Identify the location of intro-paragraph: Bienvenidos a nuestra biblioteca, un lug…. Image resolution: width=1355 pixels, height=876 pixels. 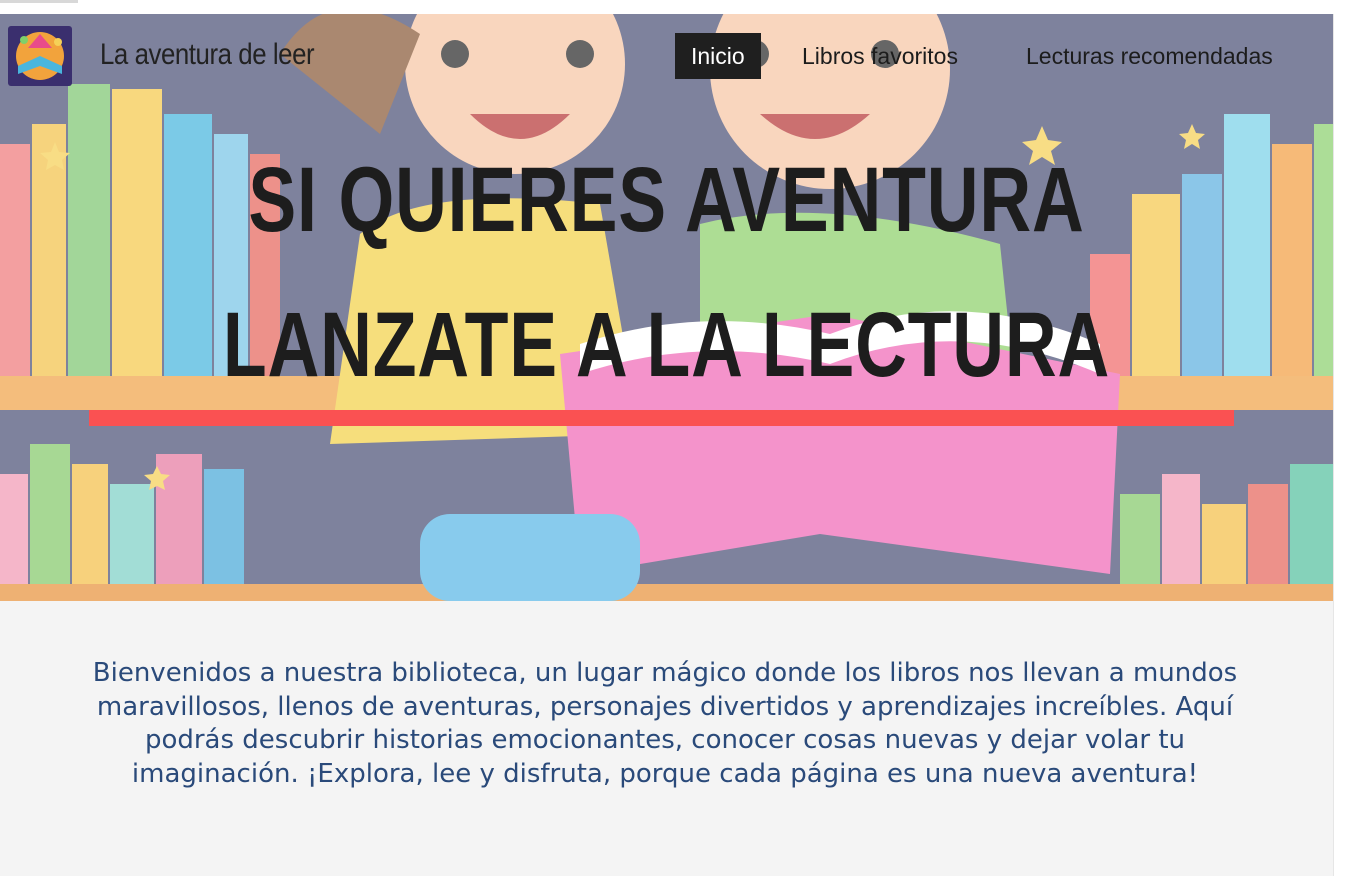
(665, 723).